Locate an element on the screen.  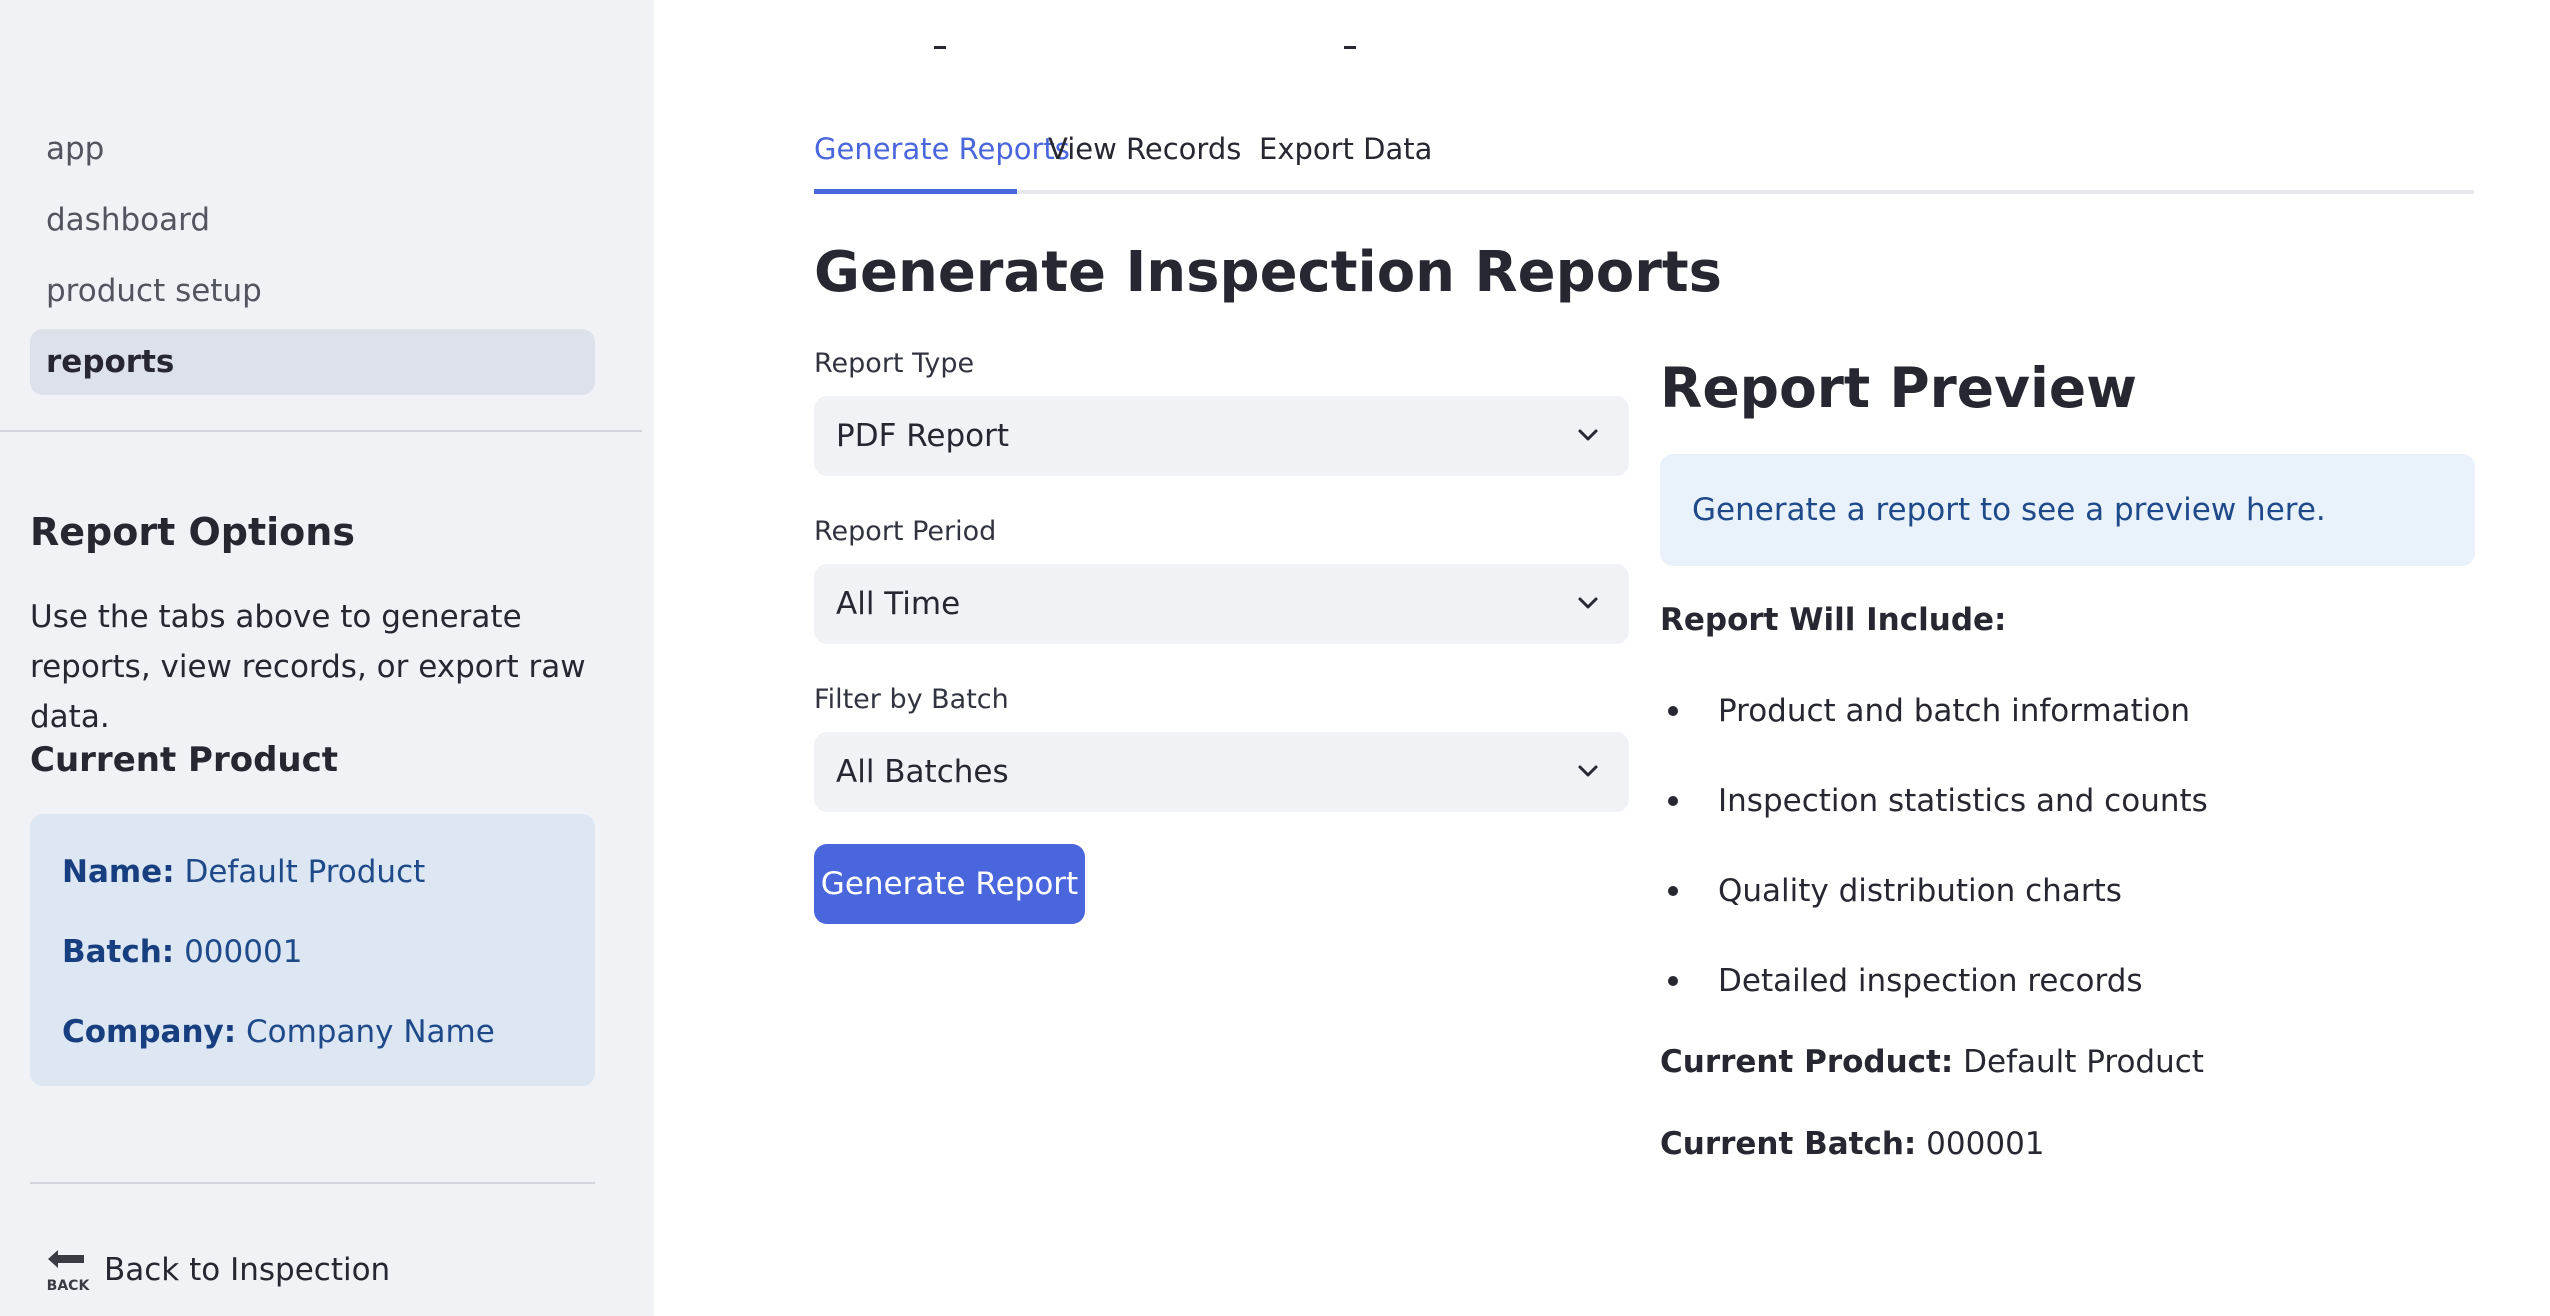
sidebar-nav: app dashboard product setup reports is located at coordinates (312, 258).